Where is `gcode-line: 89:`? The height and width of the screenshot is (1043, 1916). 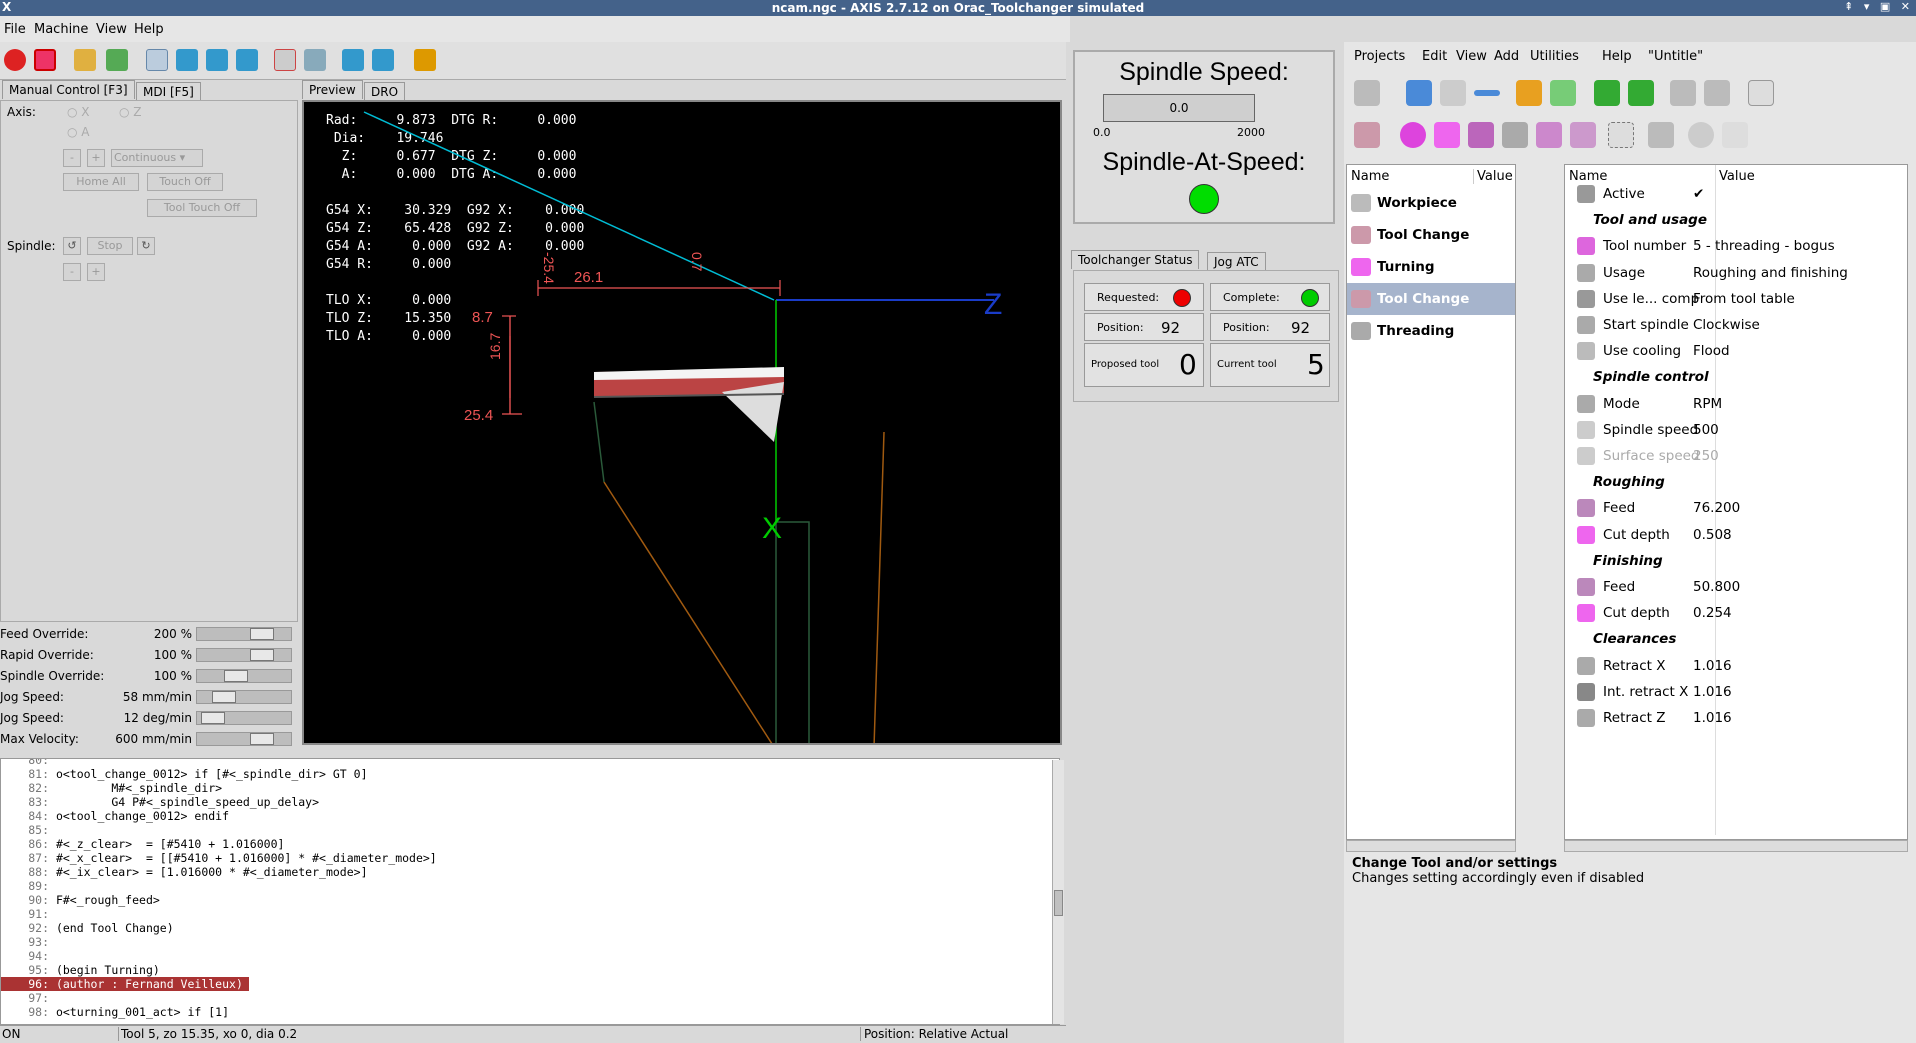
gcode-line: 89: is located at coordinates (526, 886).